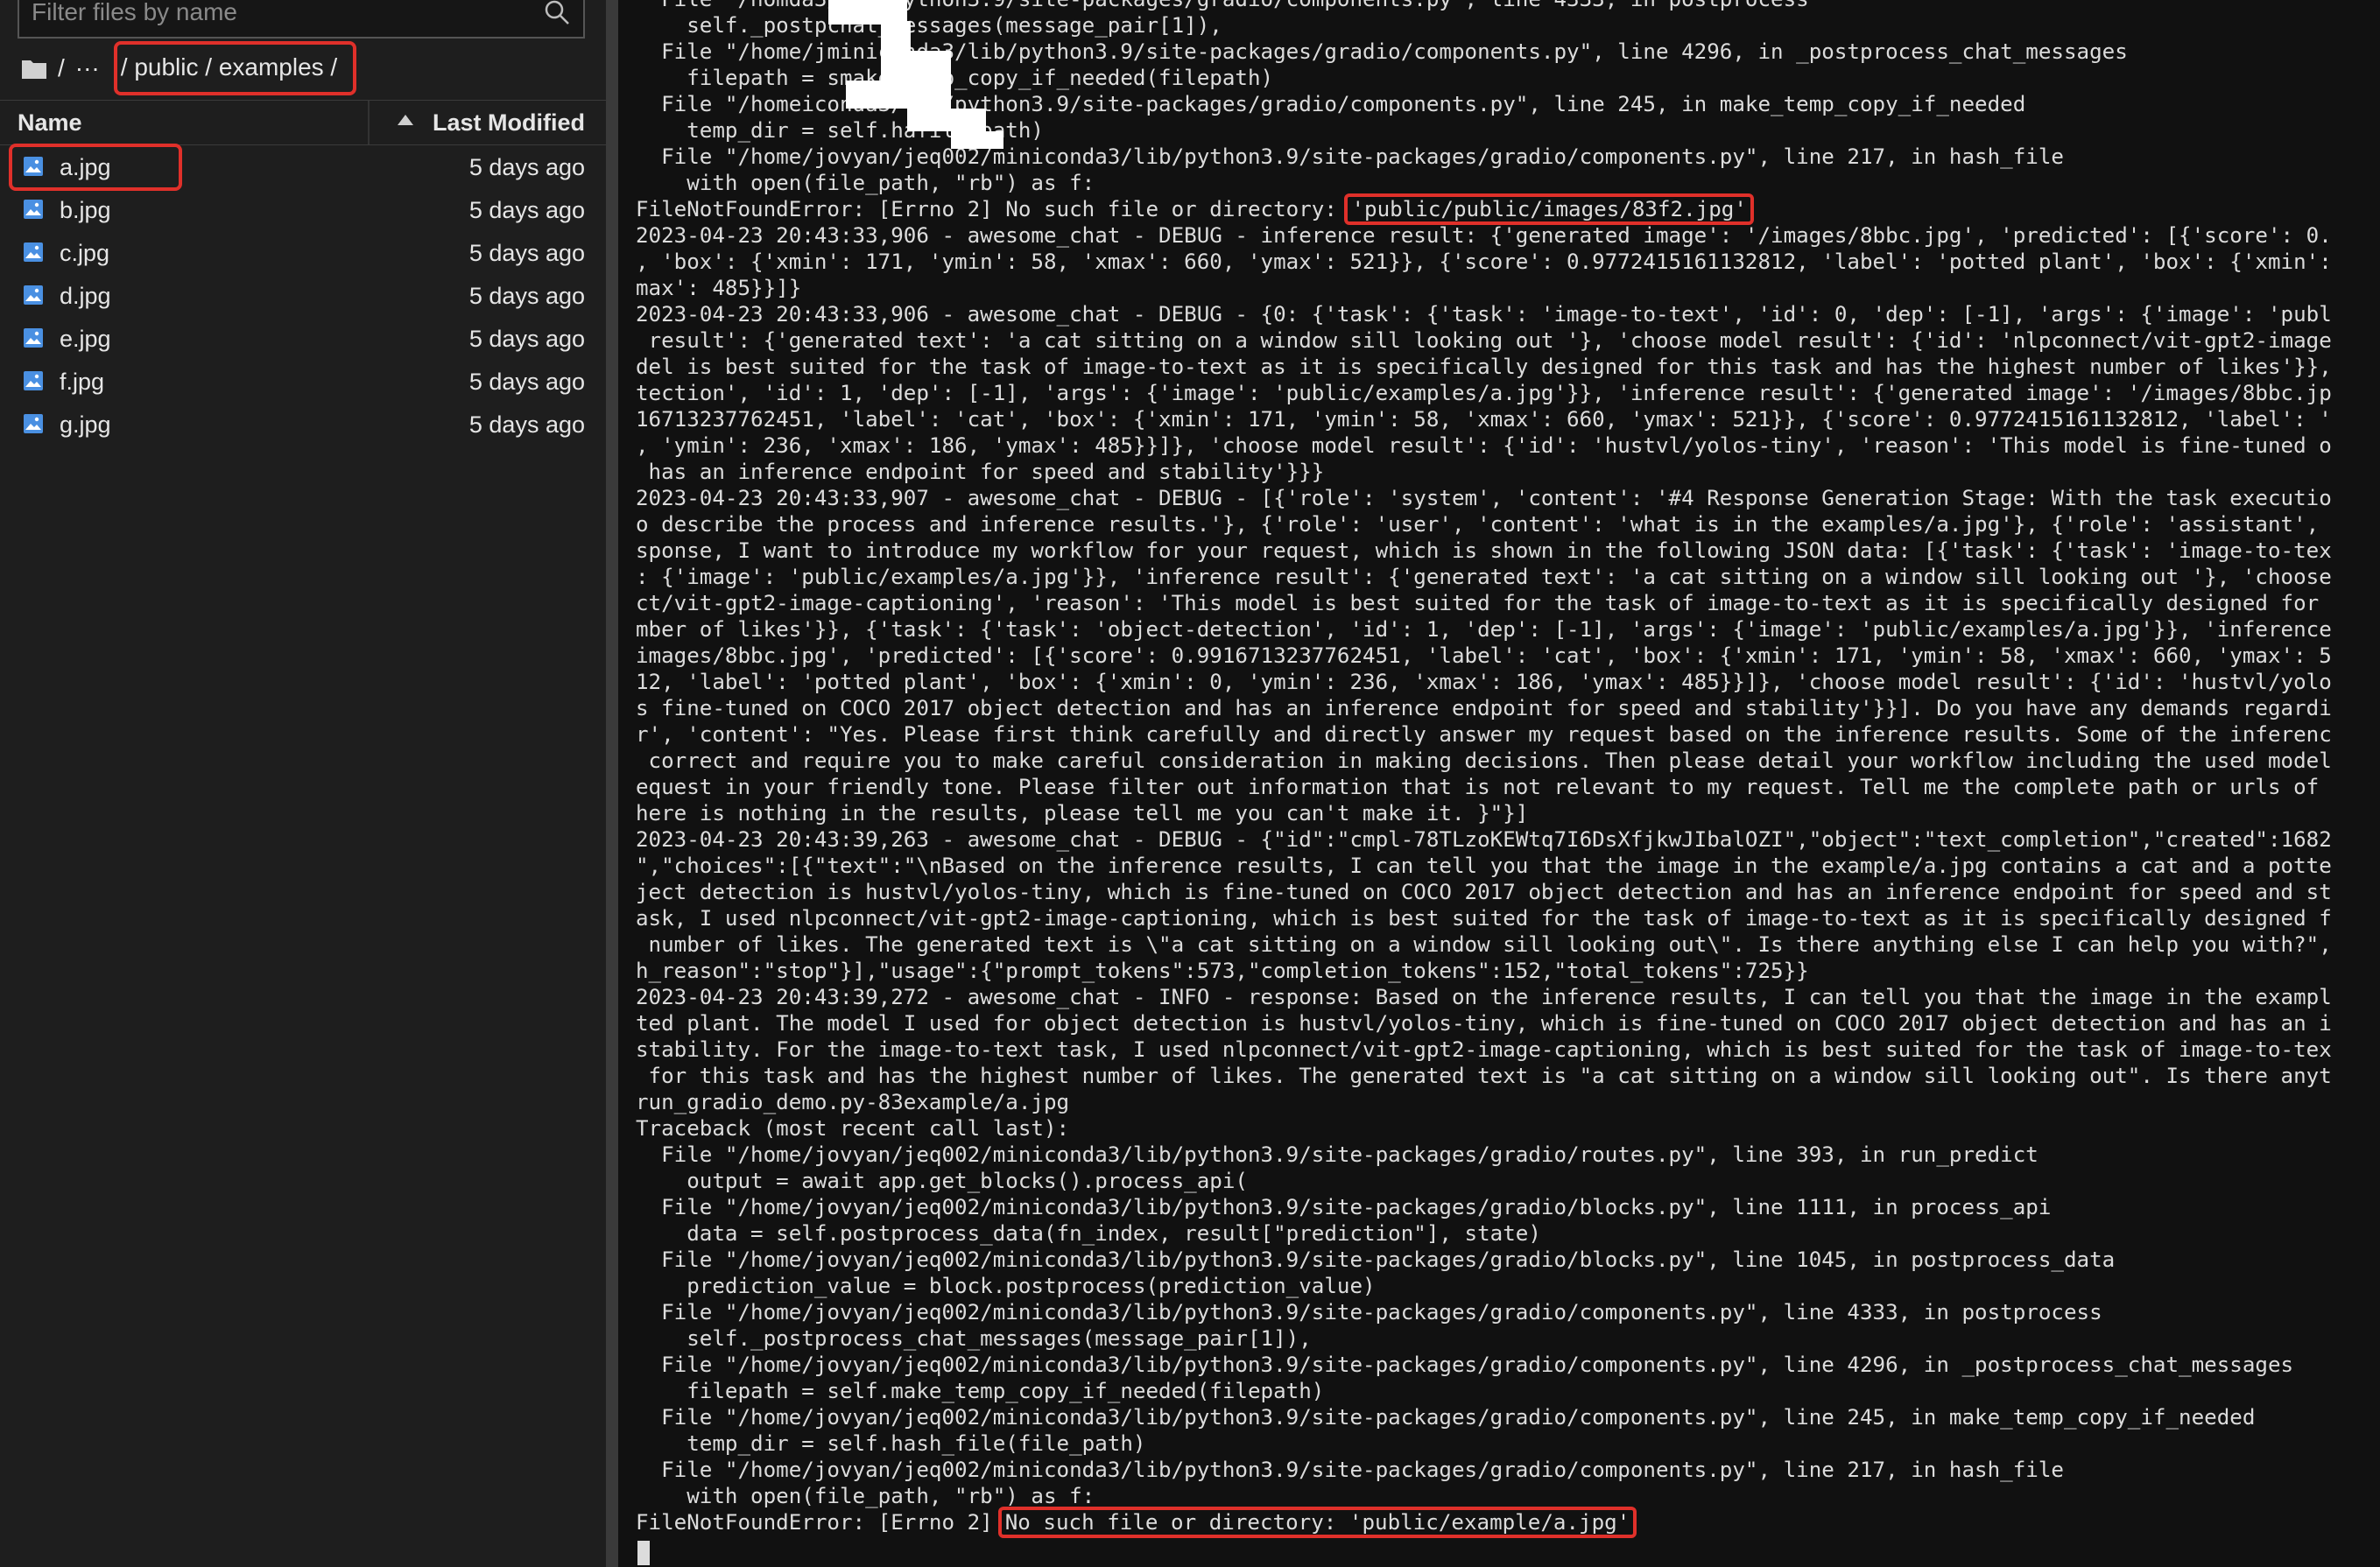 The image size is (2380, 1567). What do you see at coordinates (719, 104) in the screenshot?
I see `terminal-line: File "/home` at bounding box center [719, 104].